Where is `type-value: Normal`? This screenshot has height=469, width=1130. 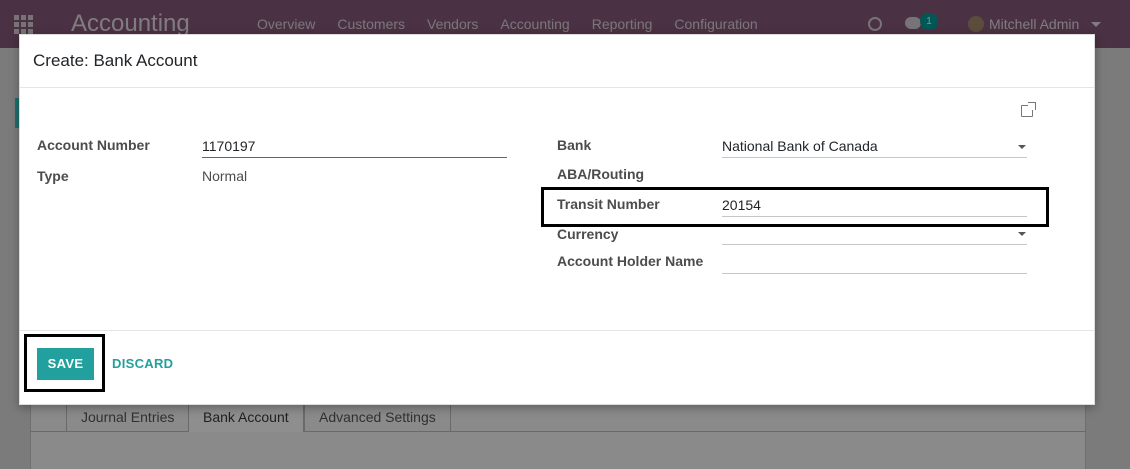
type-value: Normal is located at coordinates (225, 176).